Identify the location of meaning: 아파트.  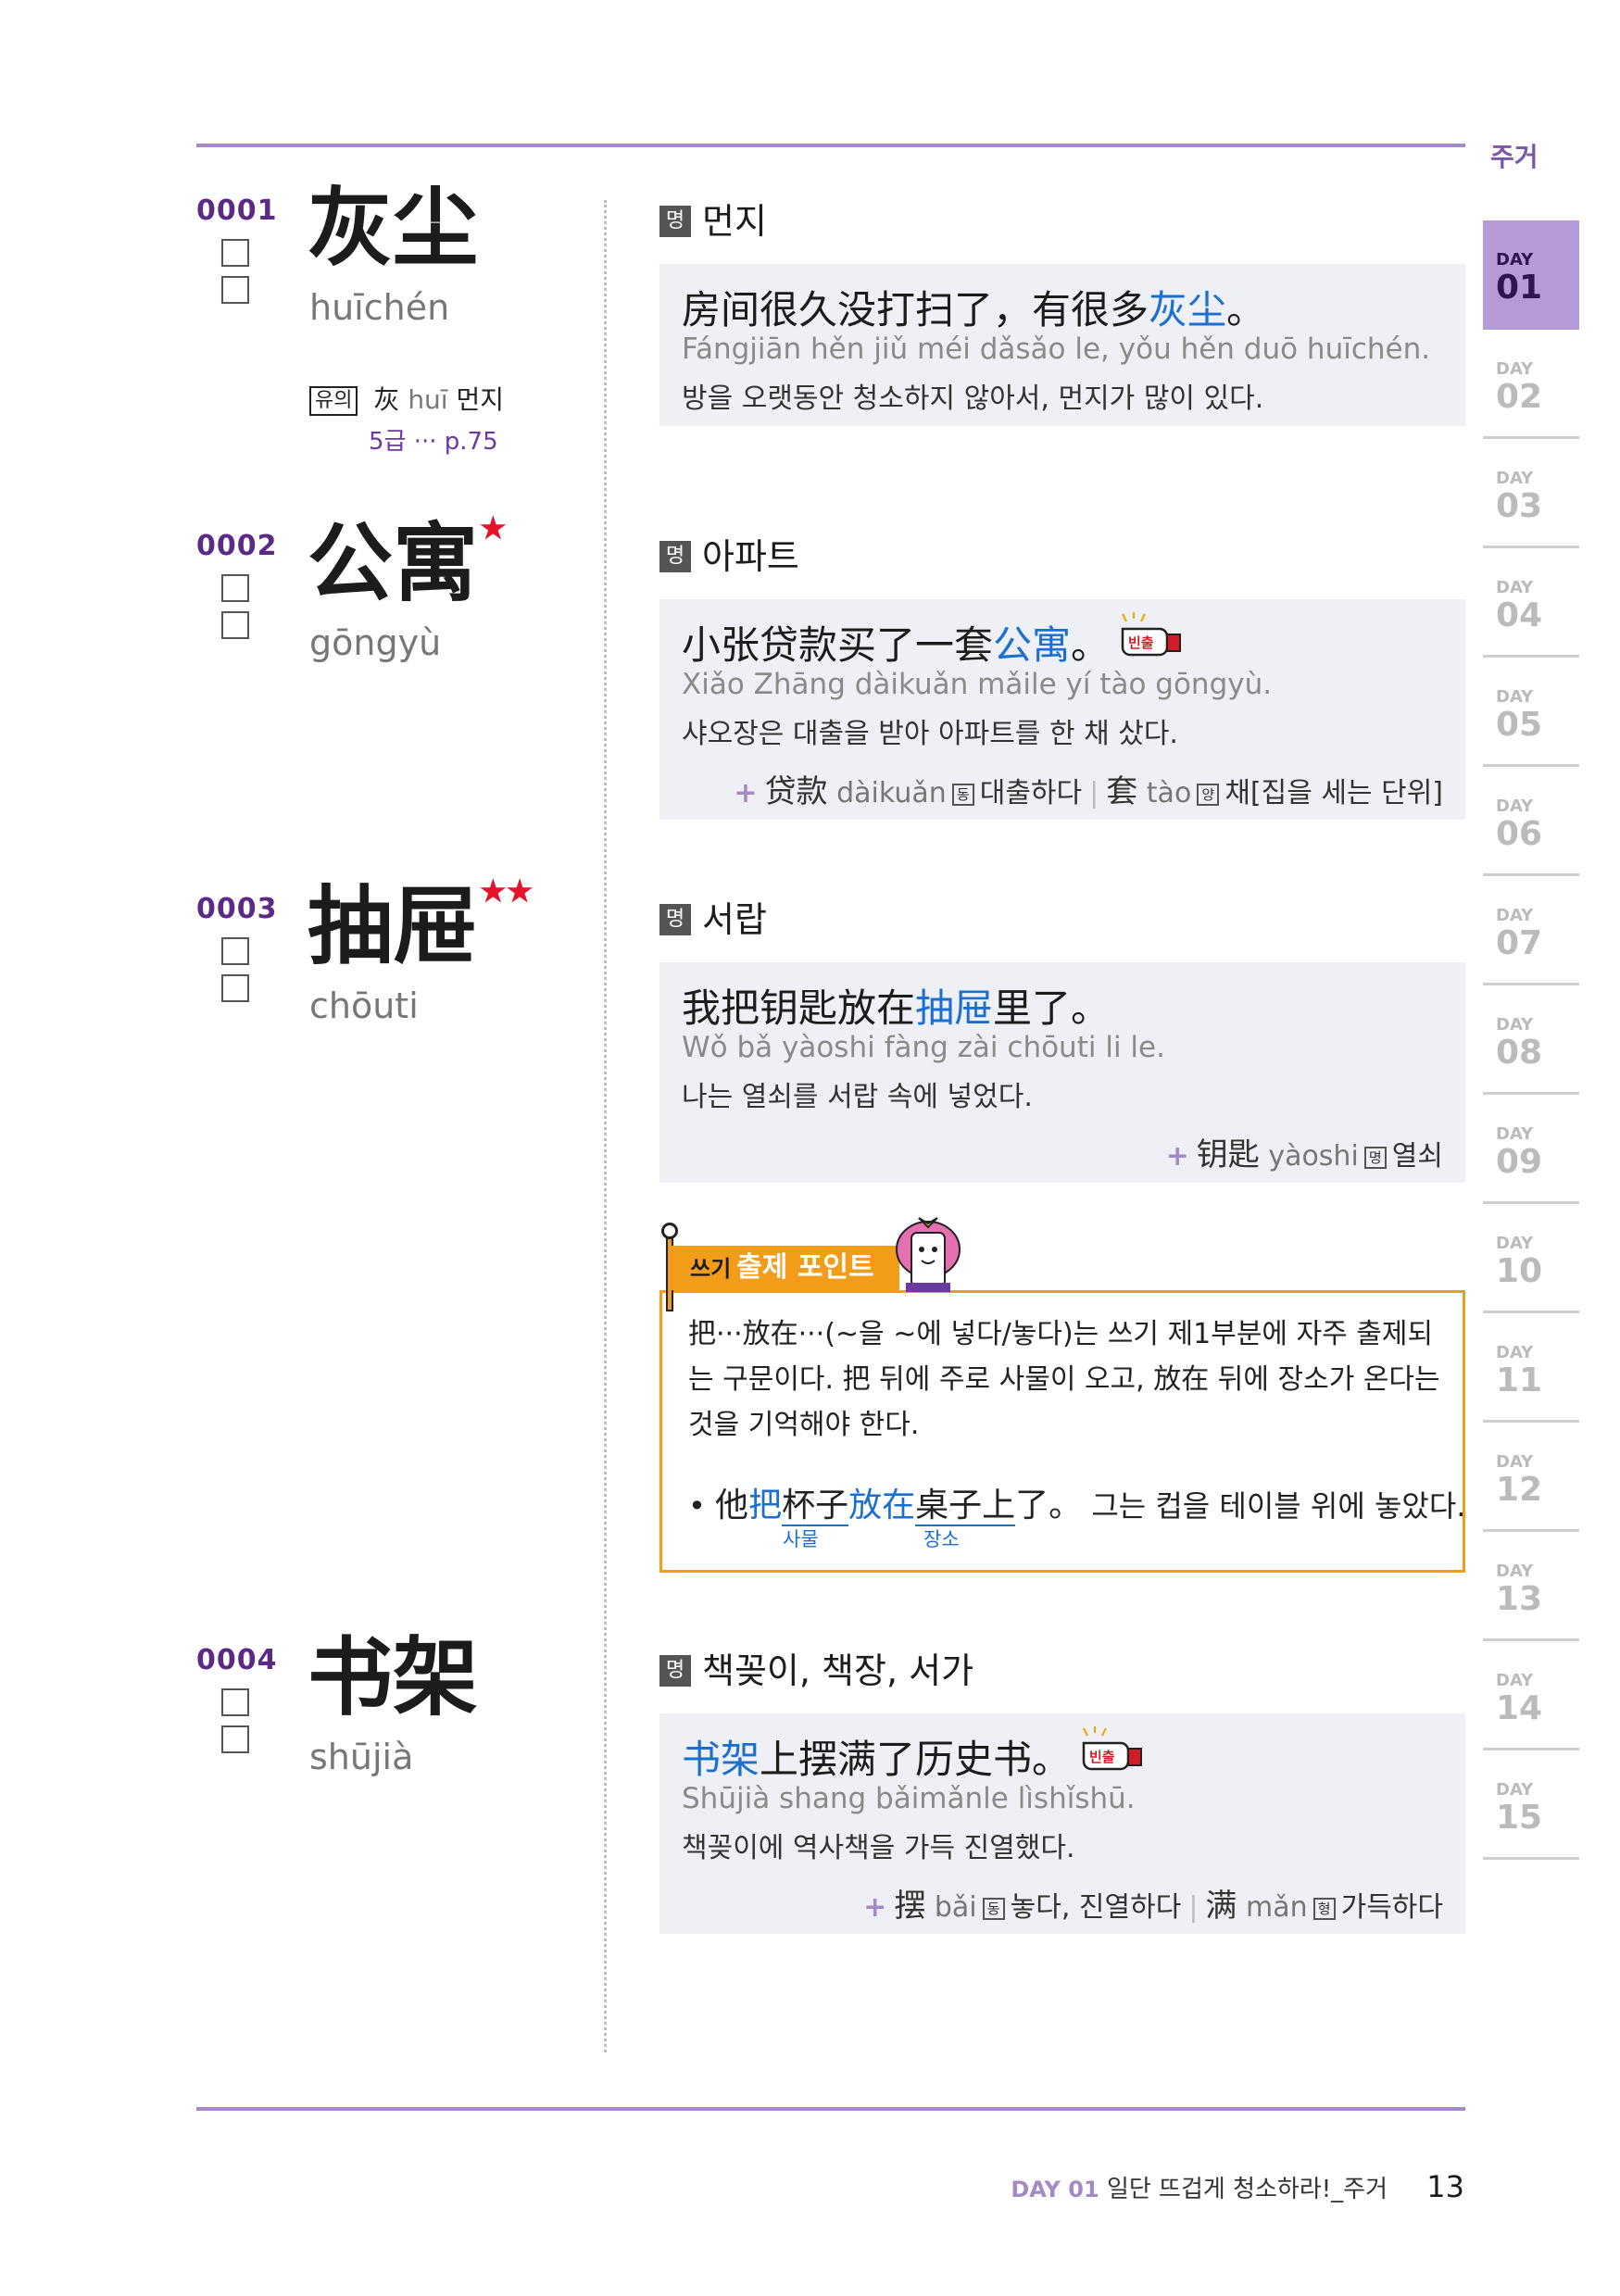
(751, 556).